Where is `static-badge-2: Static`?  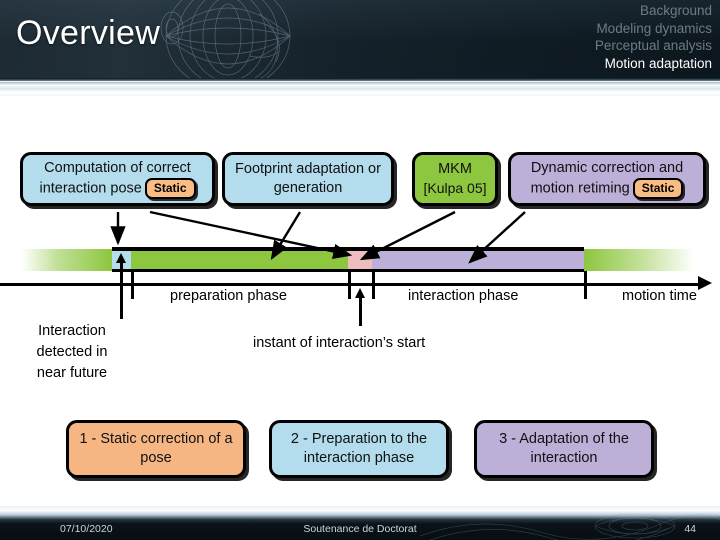 static-badge-2: Static is located at coordinates (658, 188).